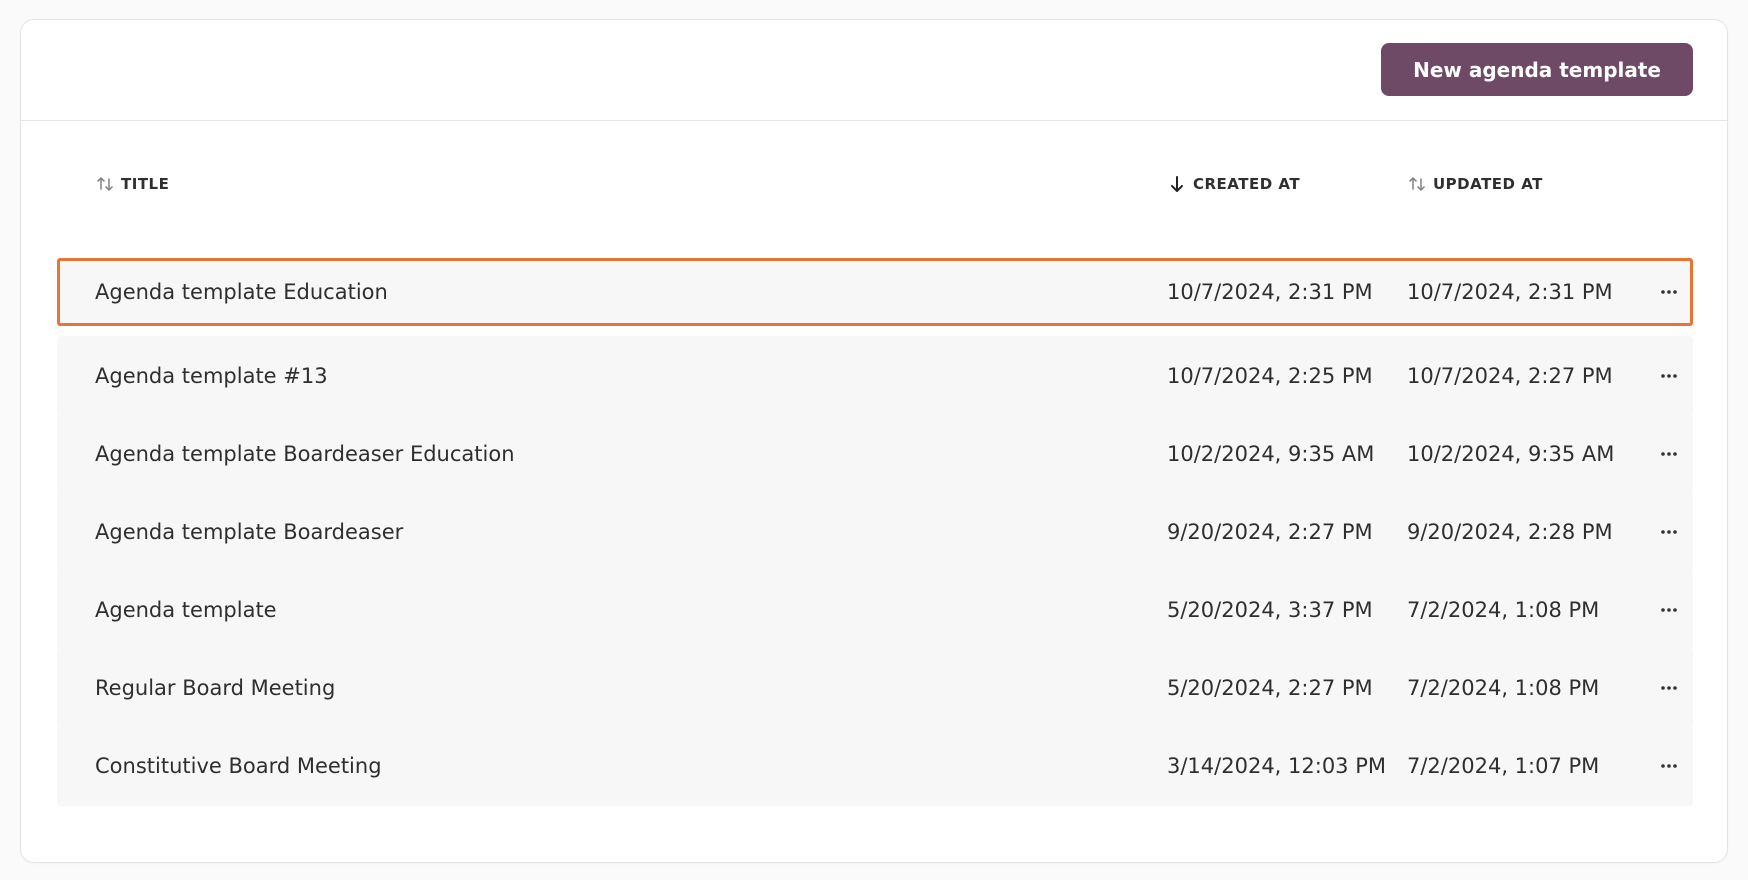  I want to click on row-title: Agenda template Education, so click(241, 292).